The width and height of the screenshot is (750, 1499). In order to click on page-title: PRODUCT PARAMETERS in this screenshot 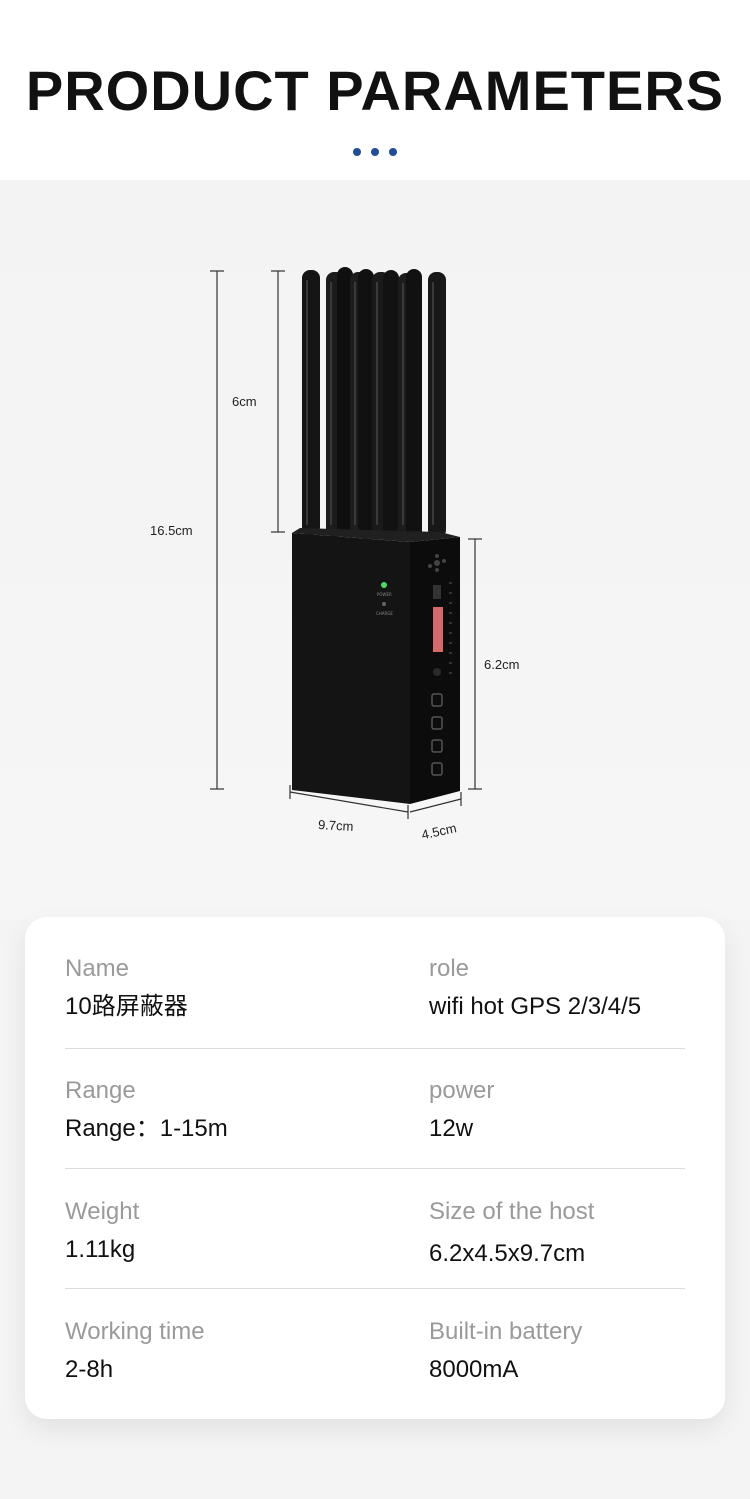, I will do `click(375, 90)`.